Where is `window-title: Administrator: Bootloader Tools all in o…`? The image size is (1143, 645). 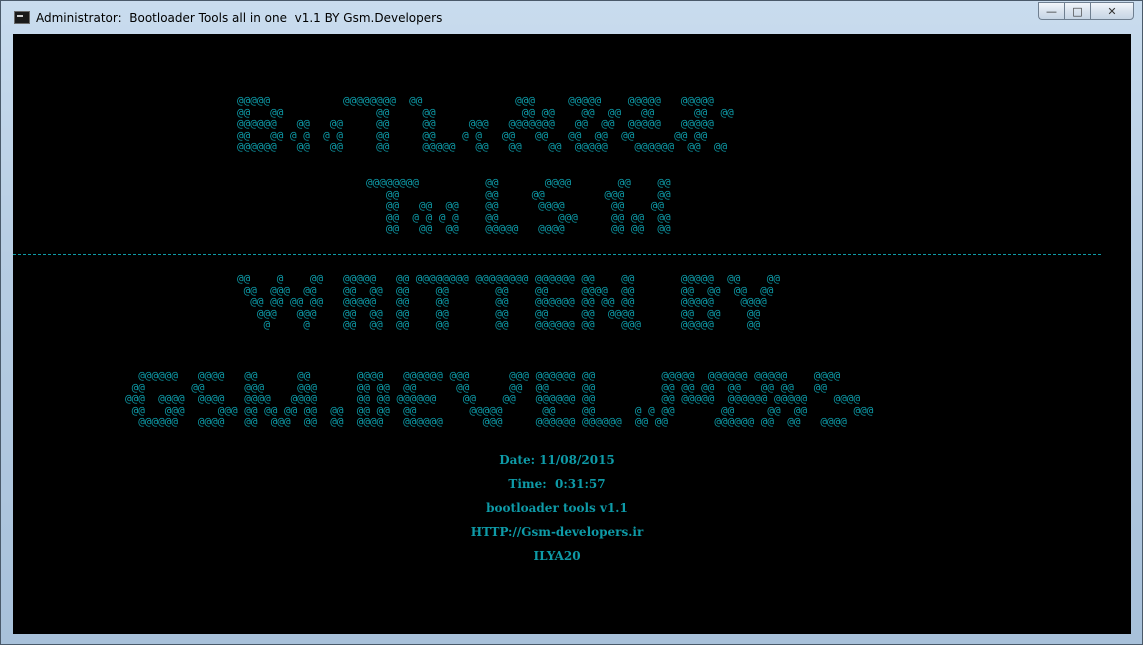 window-title: Administrator: Bootloader Tools all in o… is located at coordinates (239, 17).